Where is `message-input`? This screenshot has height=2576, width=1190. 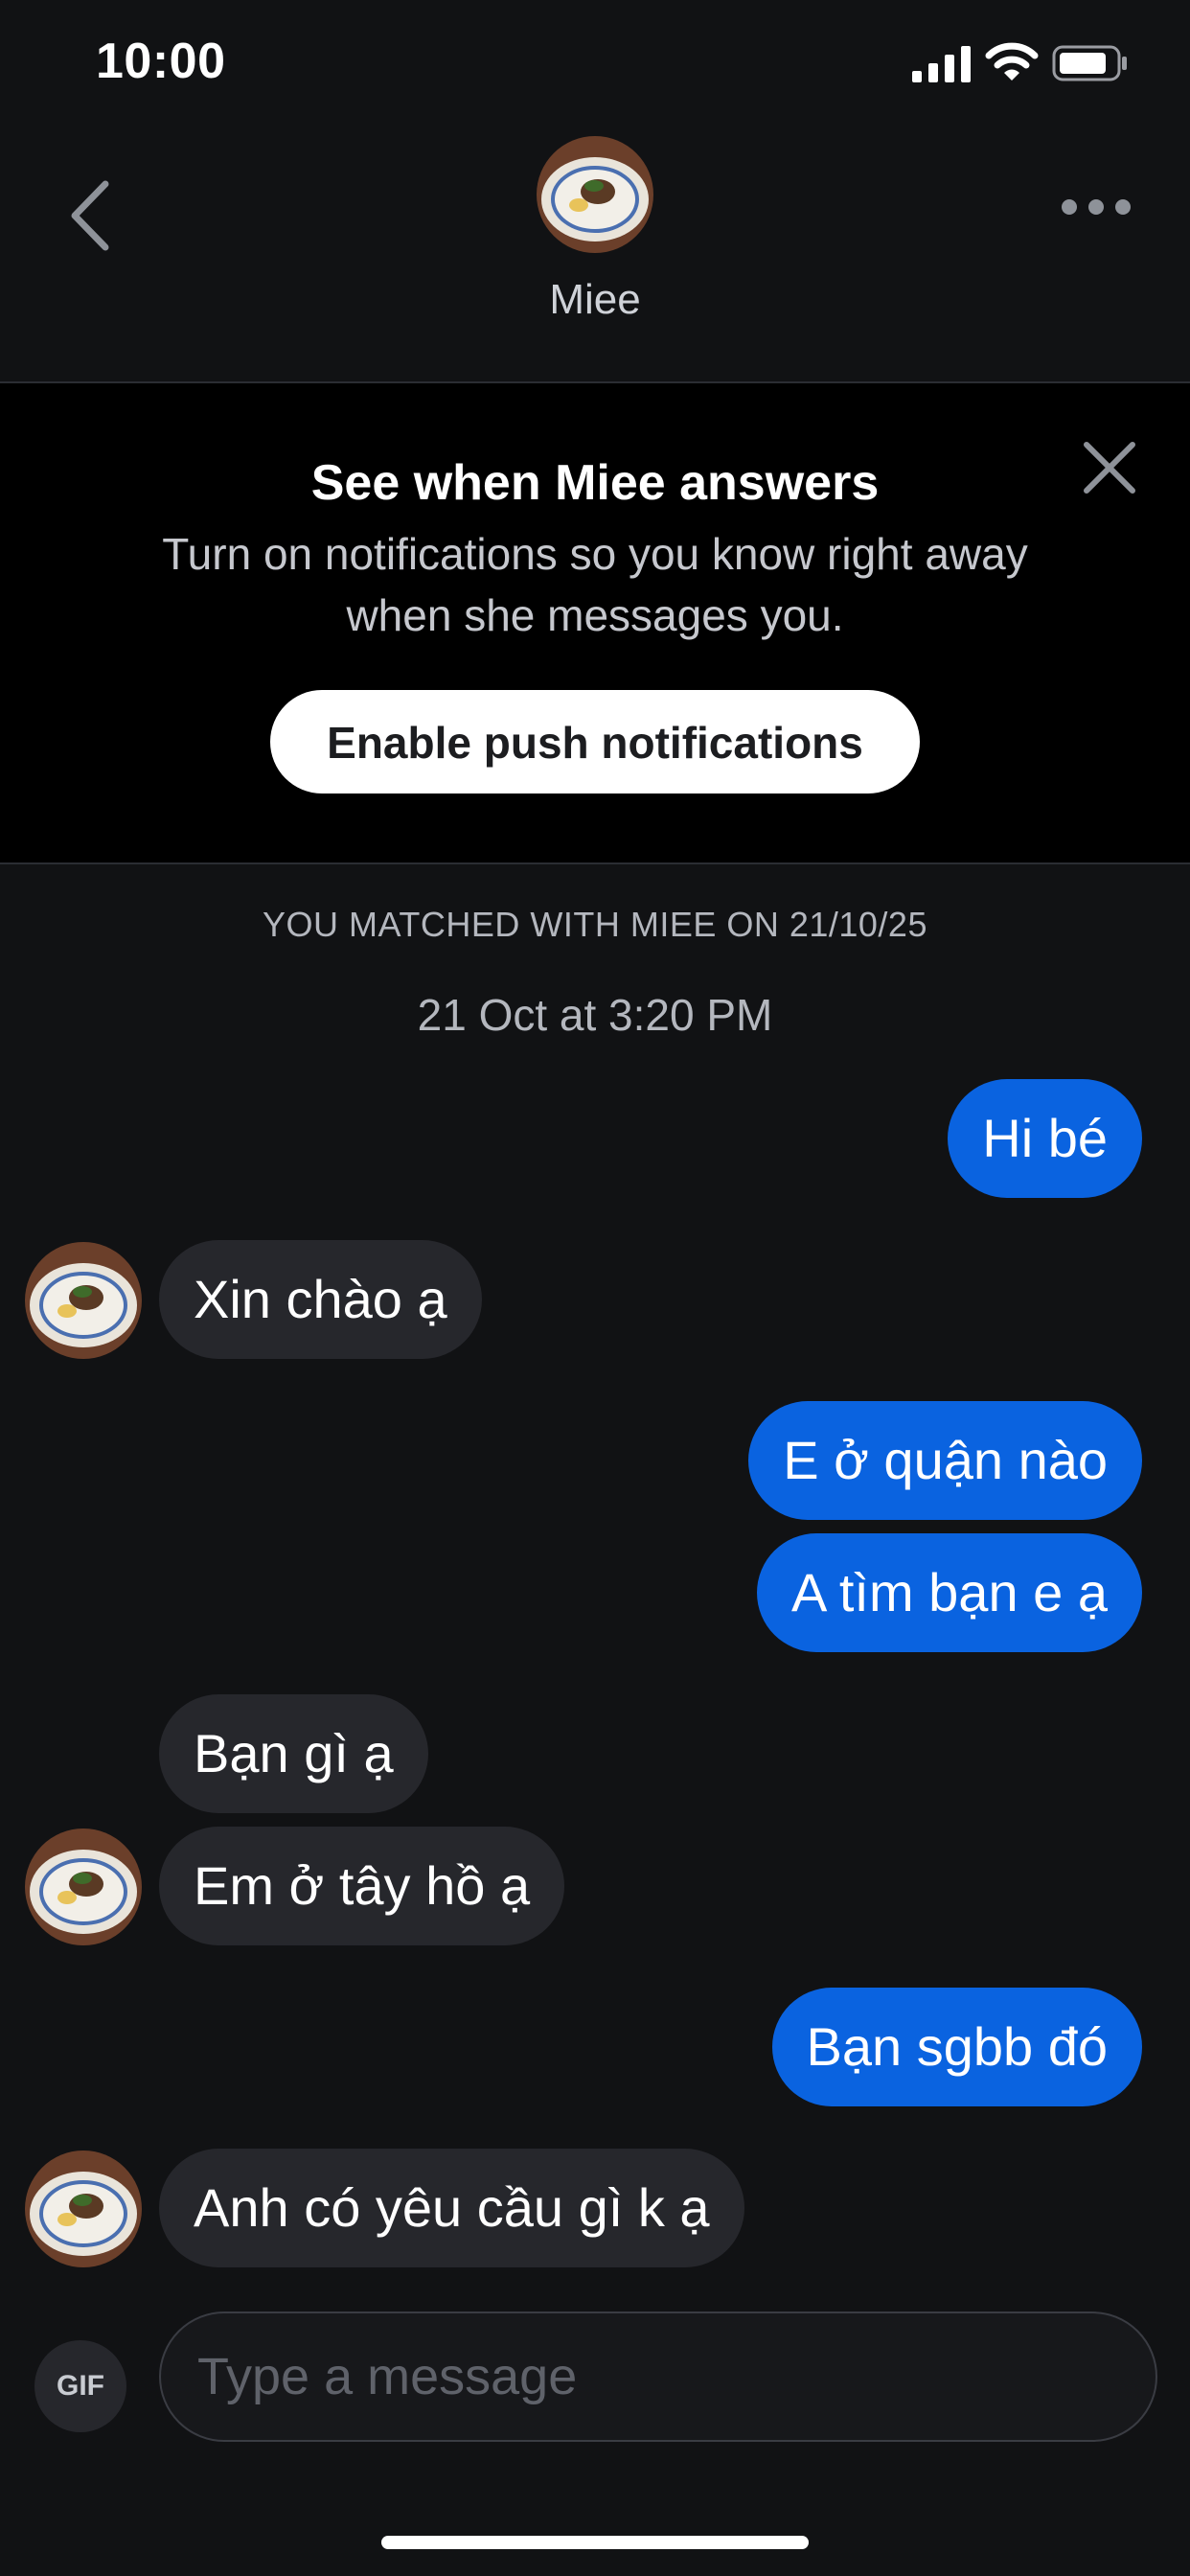
message-input is located at coordinates (658, 2377).